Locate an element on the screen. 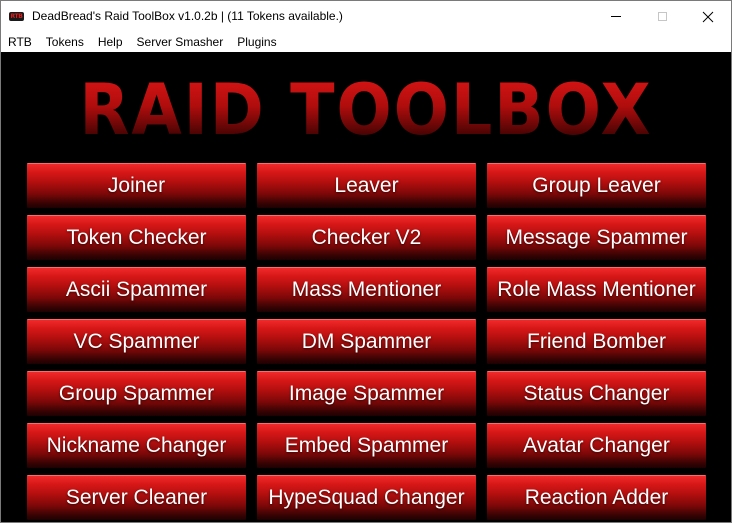 This screenshot has height=523, width=732. button-label: Mass Mentioner is located at coordinates (366, 289).